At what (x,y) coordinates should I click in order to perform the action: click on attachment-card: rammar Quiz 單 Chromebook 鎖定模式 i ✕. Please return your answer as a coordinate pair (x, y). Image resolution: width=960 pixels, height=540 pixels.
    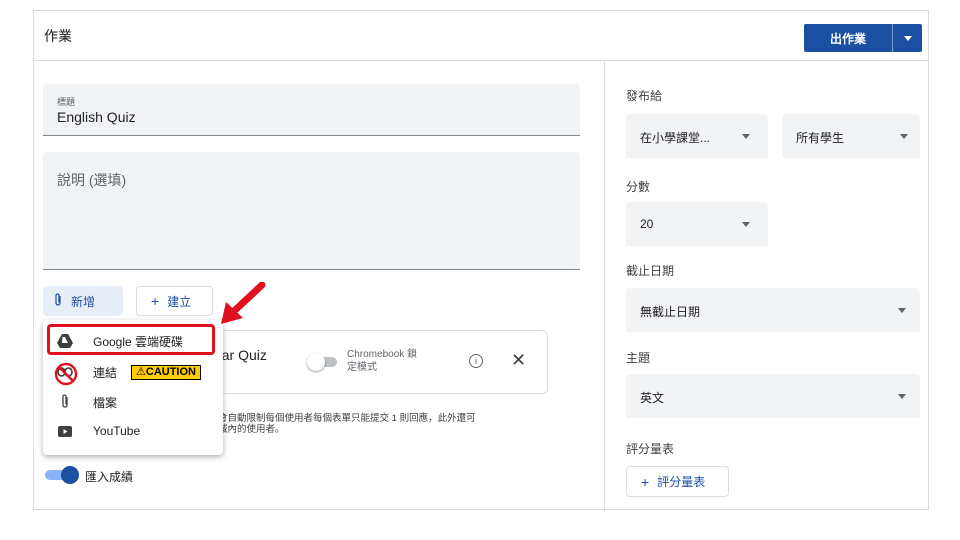
    Looking at the image, I should click on (364, 362).